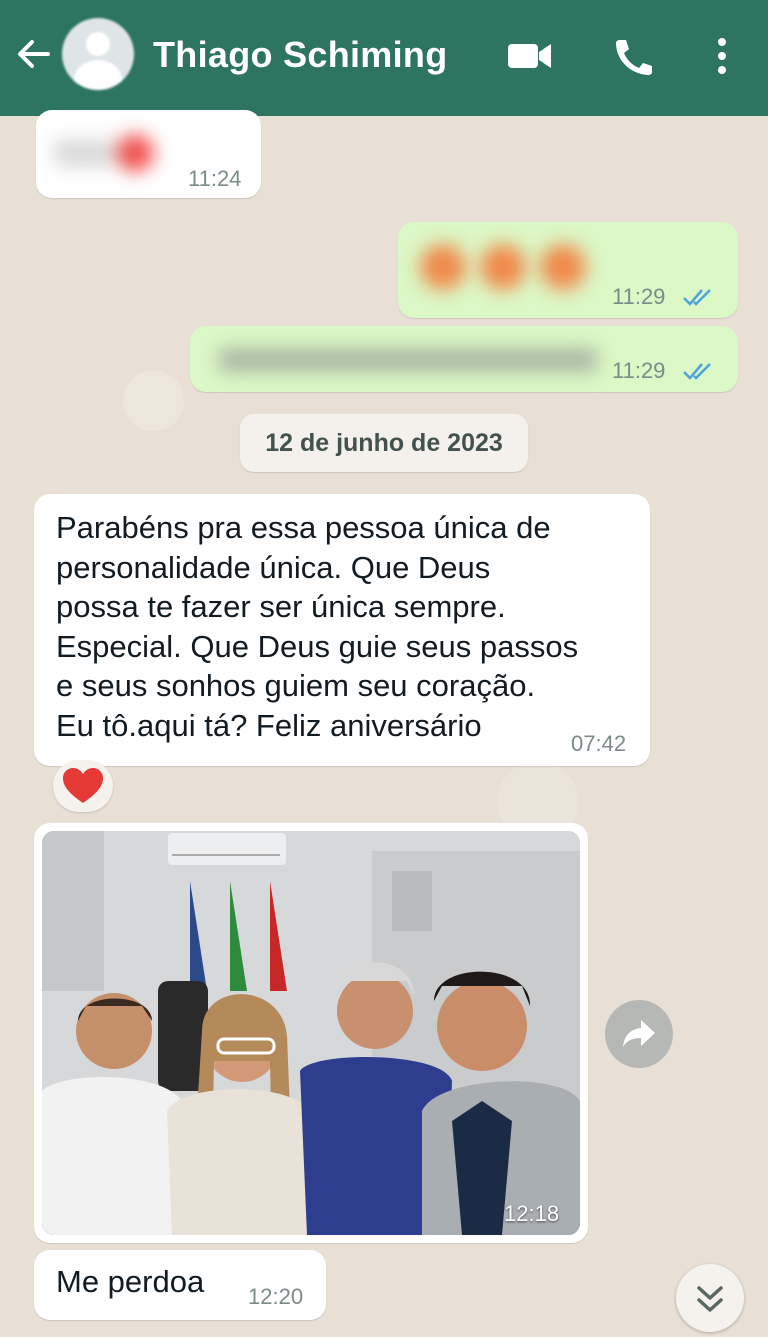 The width and height of the screenshot is (768, 1337). I want to click on message-incoming: Me perdoa 12:20, so click(180, 1285).